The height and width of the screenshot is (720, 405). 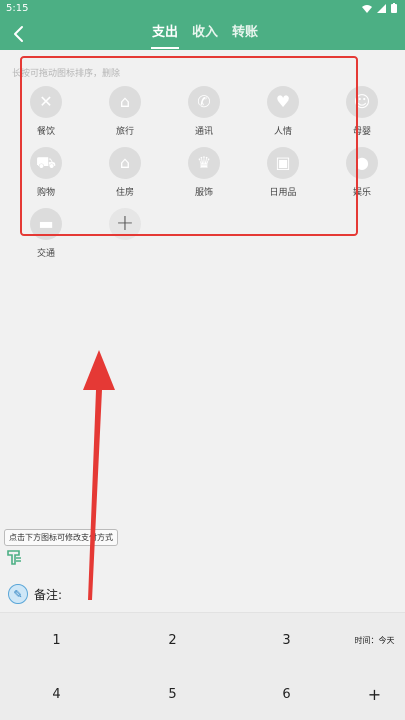 What do you see at coordinates (18, 594) in the screenshot?
I see `note-icon: ✎` at bounding box center [18, 594].